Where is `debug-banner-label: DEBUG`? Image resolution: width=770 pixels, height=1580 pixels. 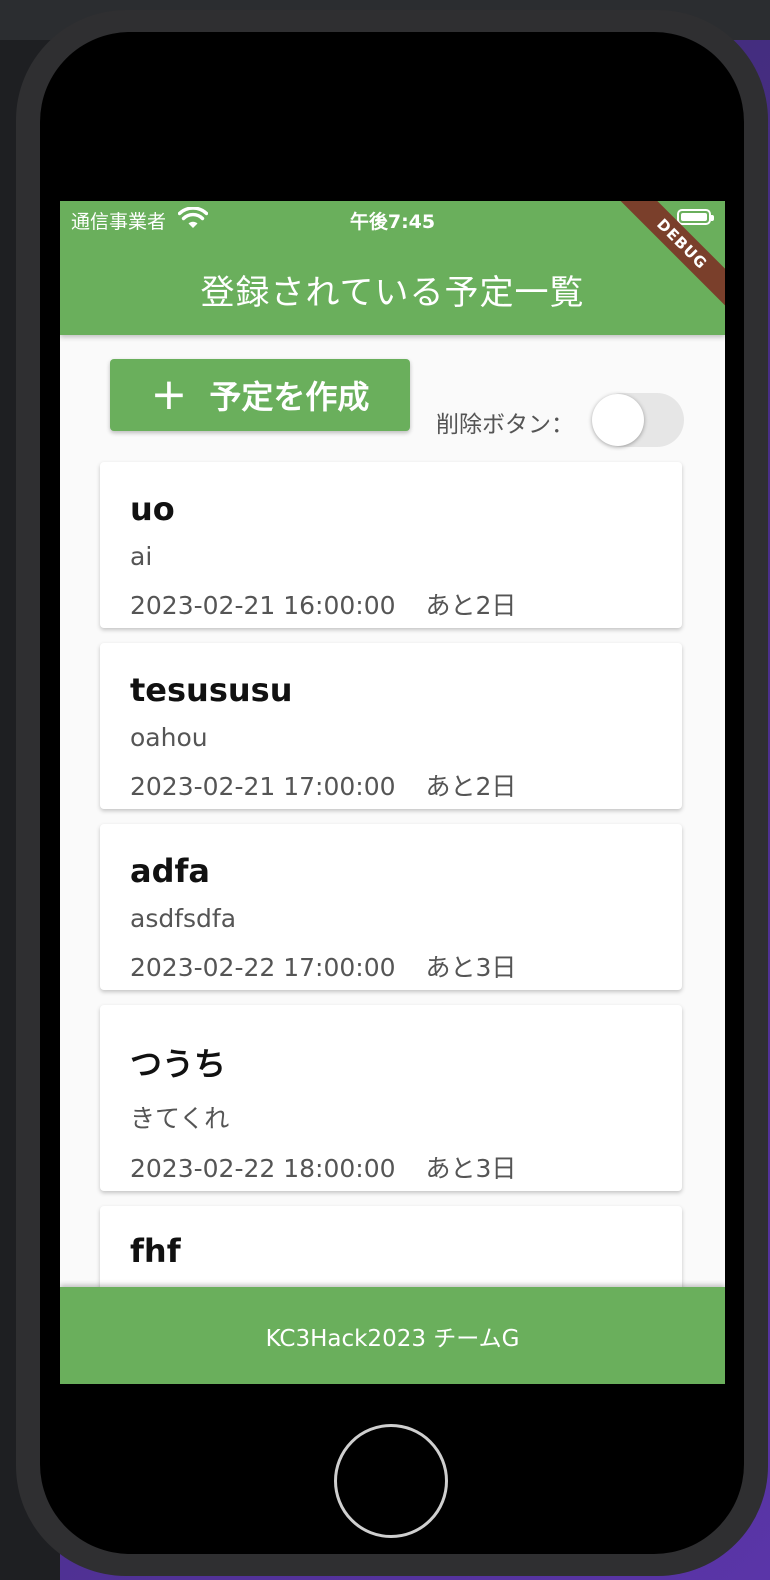 debug-banner-label: DEBUG is located at coordinates (670, 256).